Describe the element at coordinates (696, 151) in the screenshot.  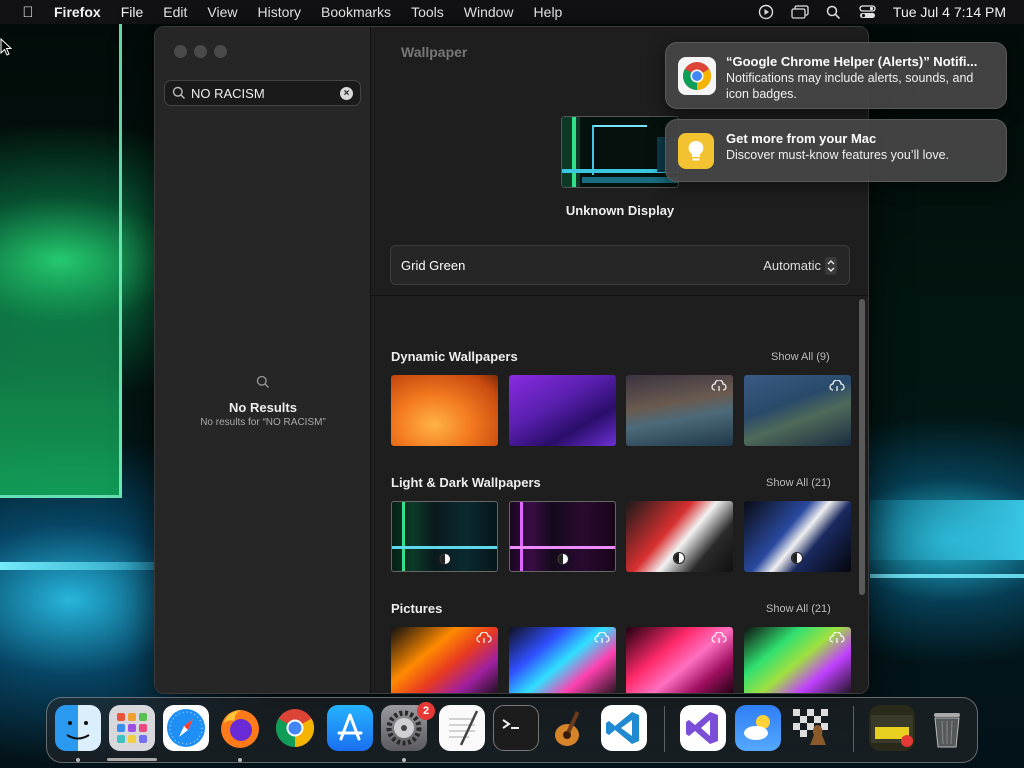
I see `tips-icon` at that location.